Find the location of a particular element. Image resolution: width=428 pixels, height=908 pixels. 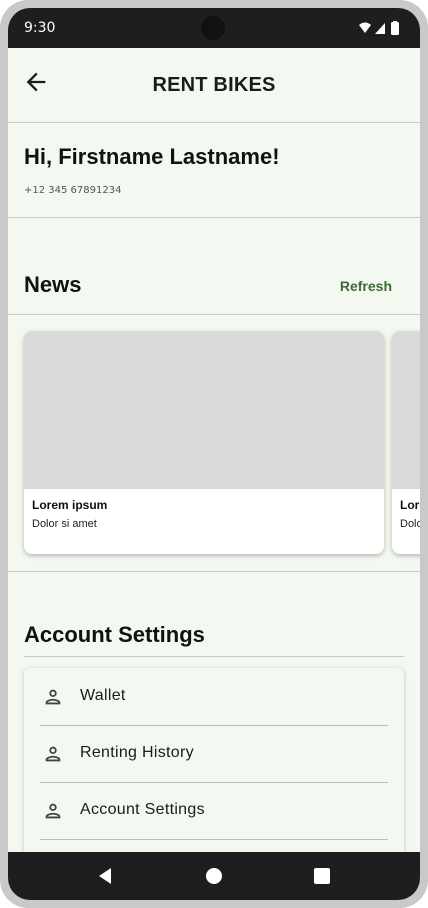

settings-item-wallet: Wallet is located at coordinates (214, 697).